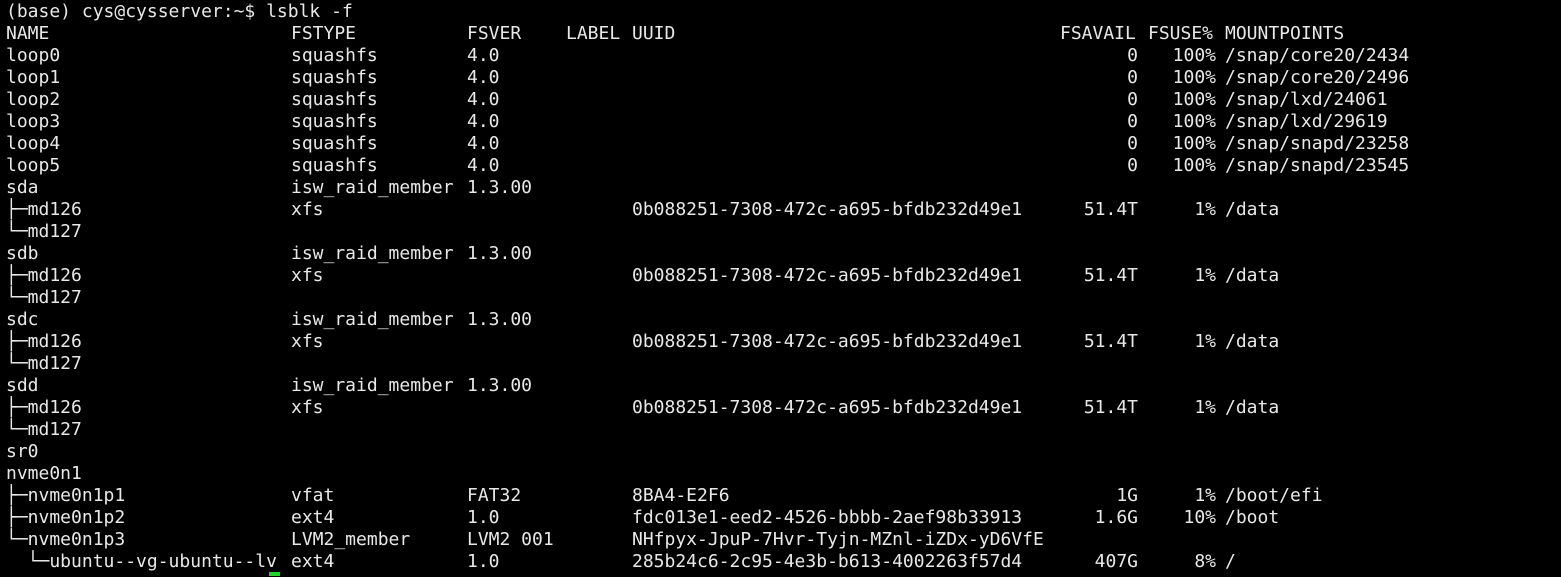 This screenshot has height=577, width=1561. Describe the element at coordinates (780, 452) in the screenshot. I see `table-row: sr0` at that location.